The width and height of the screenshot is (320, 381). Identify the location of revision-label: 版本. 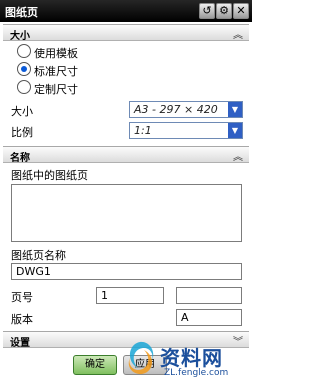
(22, 319).